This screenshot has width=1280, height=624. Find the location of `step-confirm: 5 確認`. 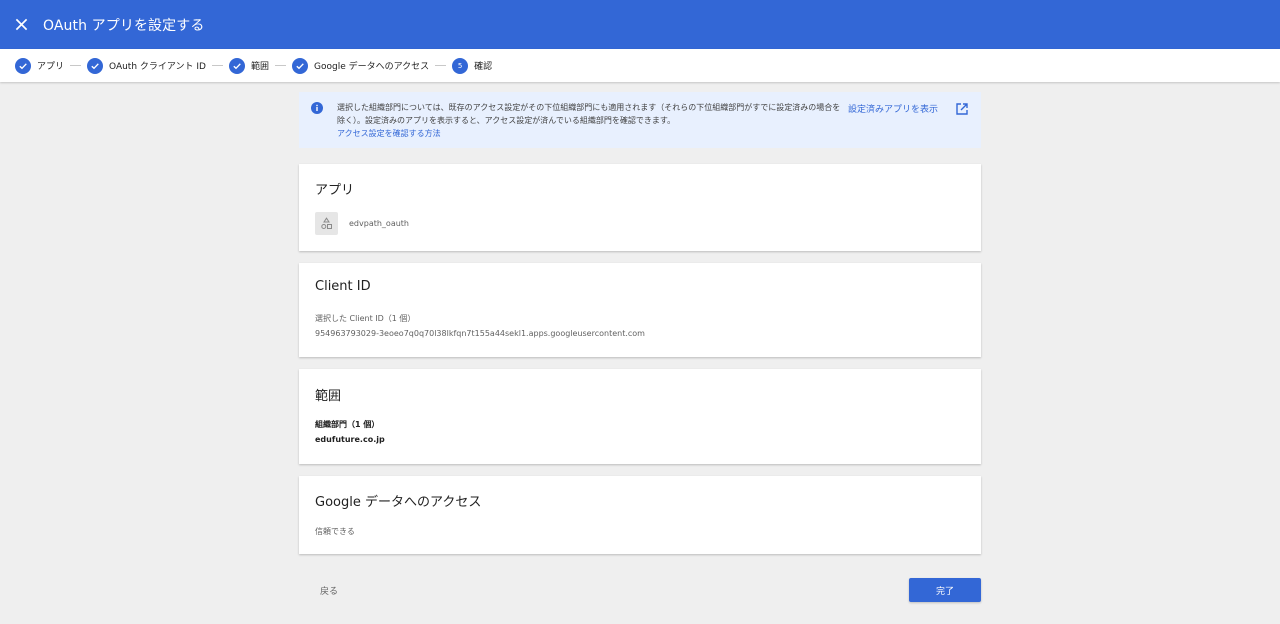

step-confirm: 5 確認 is located at coordinates (472, 65).